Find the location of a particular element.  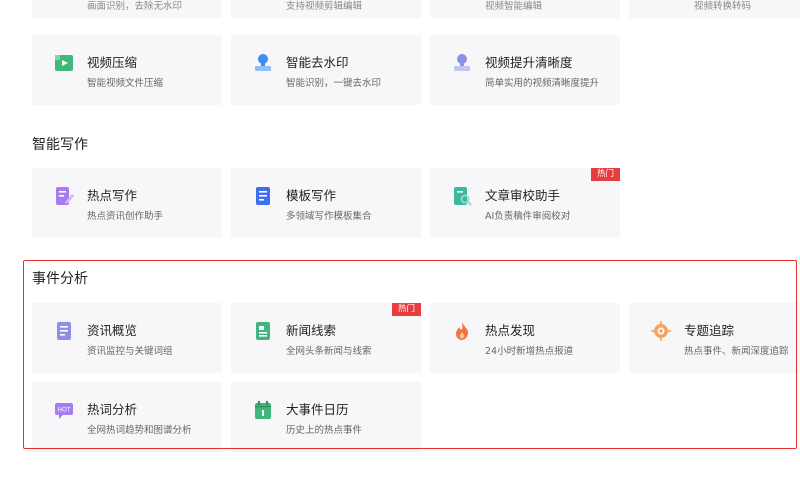

card-hot-writing: 热点写作 热点资讯创作助手 is located at coordinates (127, 203).